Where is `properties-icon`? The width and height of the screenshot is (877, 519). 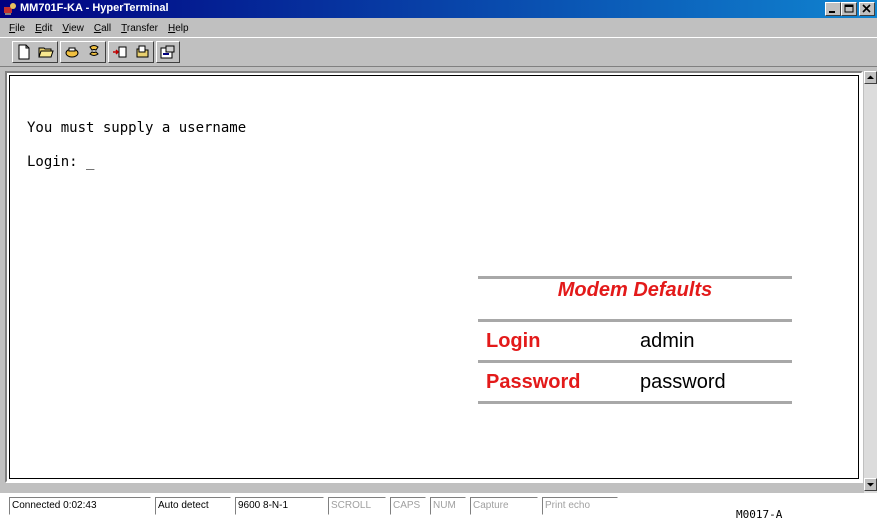 properties-icon is located at coordinates (167, 52).